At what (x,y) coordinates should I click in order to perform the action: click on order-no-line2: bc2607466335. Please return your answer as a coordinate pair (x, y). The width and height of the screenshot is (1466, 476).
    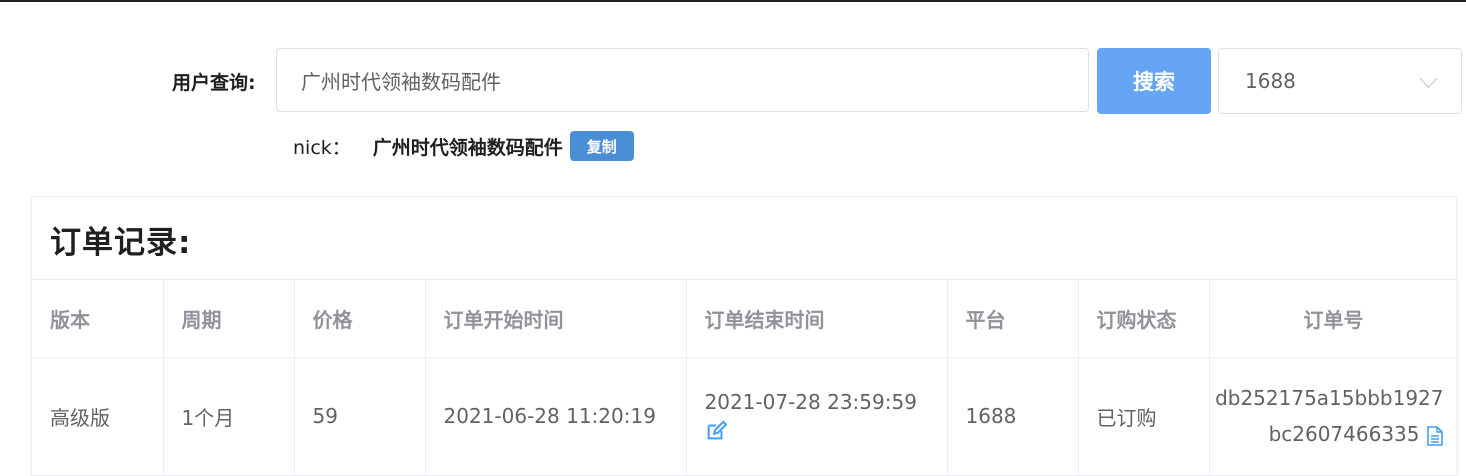
    Looking at the image, I should click on (1344, 434).